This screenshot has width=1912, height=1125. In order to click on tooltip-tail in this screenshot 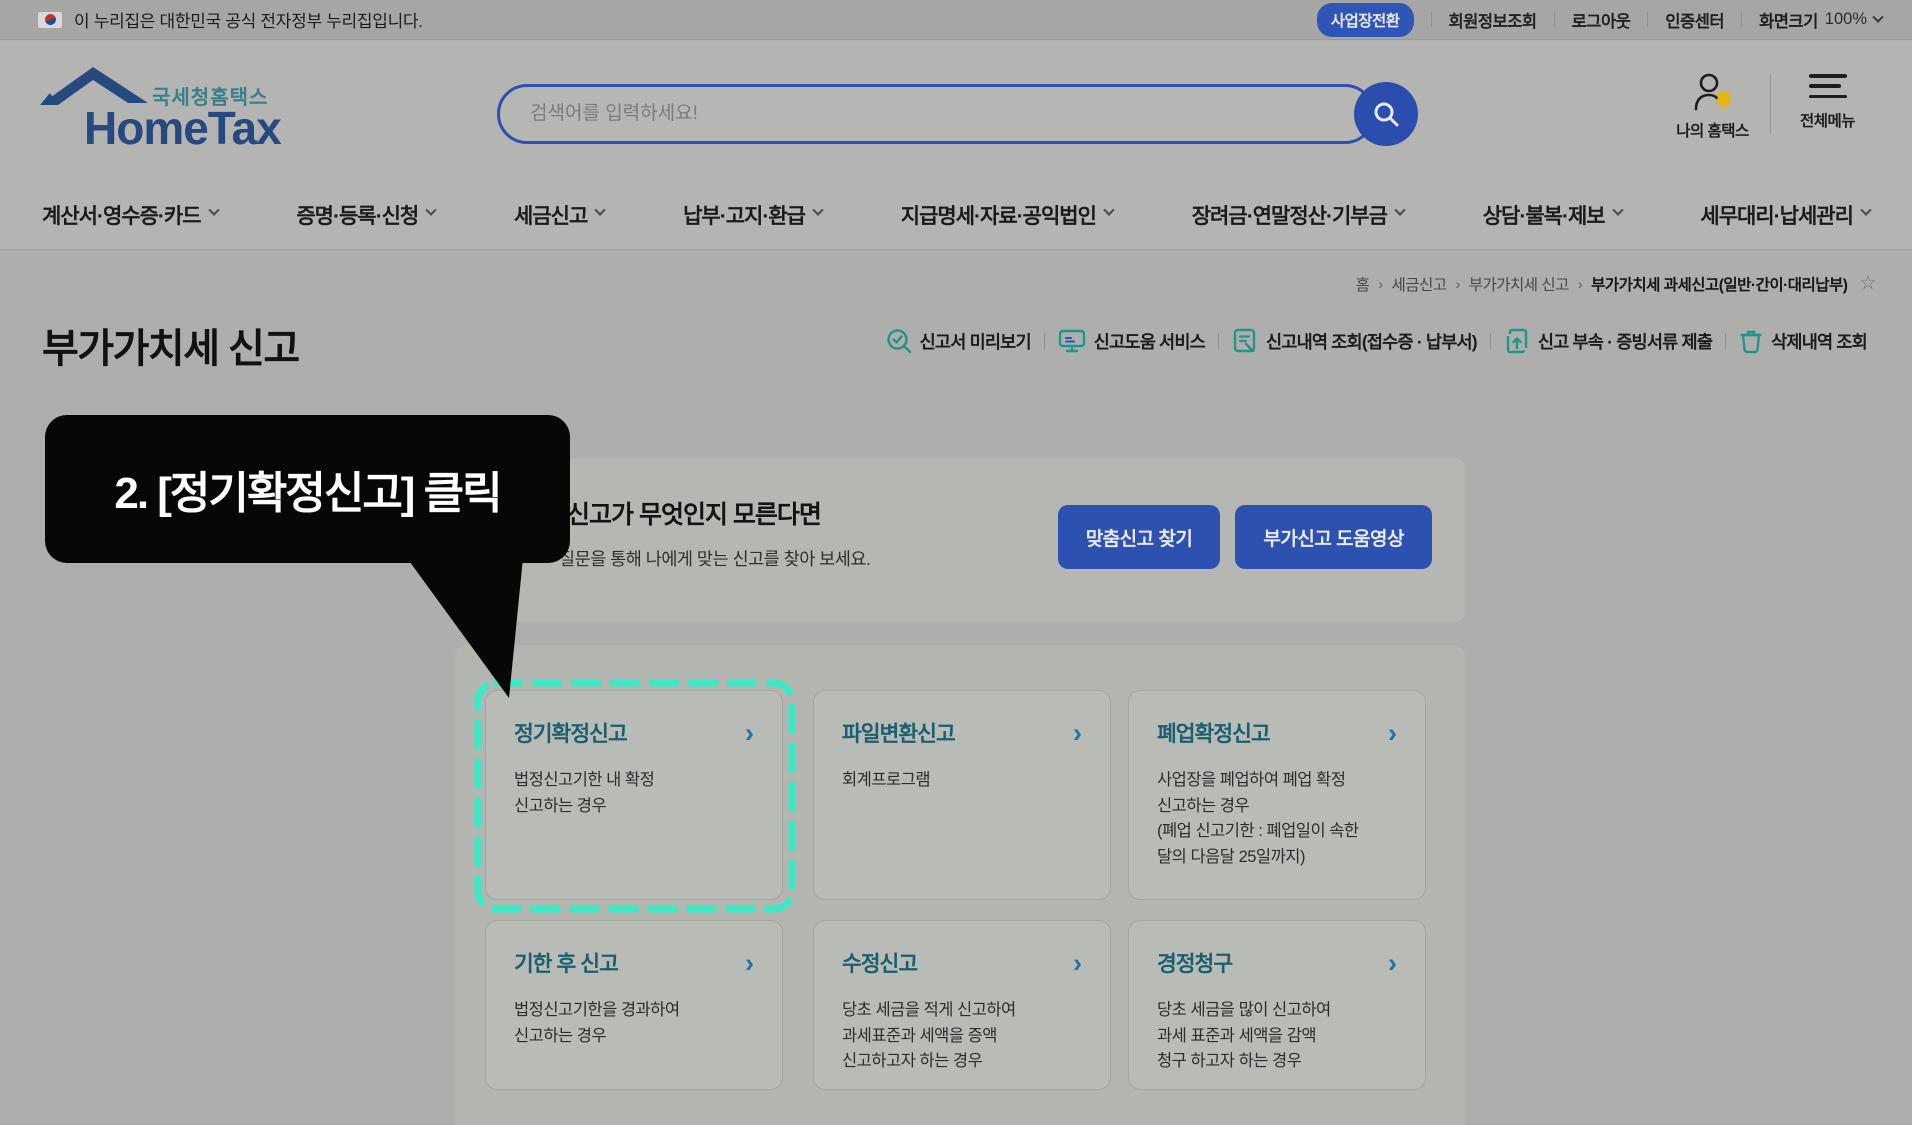, I will do `click(465, 628)`.